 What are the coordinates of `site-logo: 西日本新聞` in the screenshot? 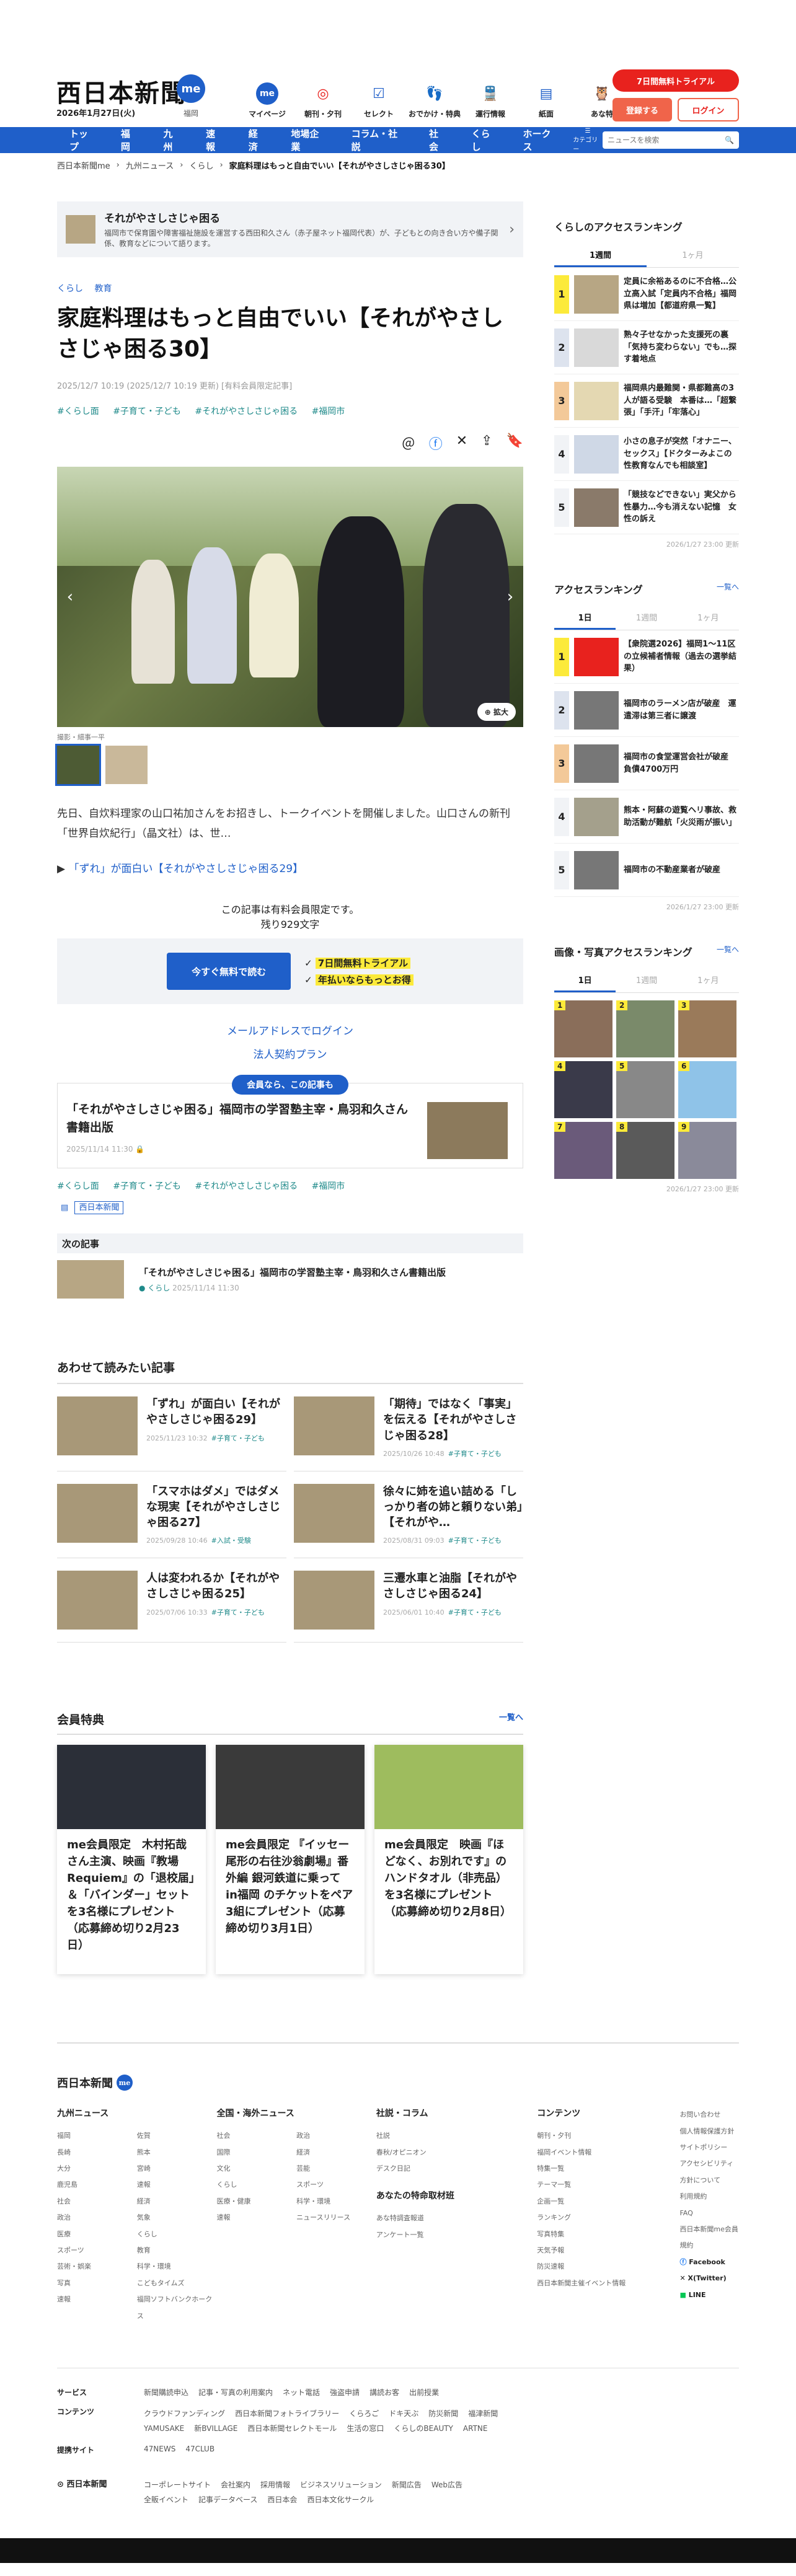 It's located at (121, 91).